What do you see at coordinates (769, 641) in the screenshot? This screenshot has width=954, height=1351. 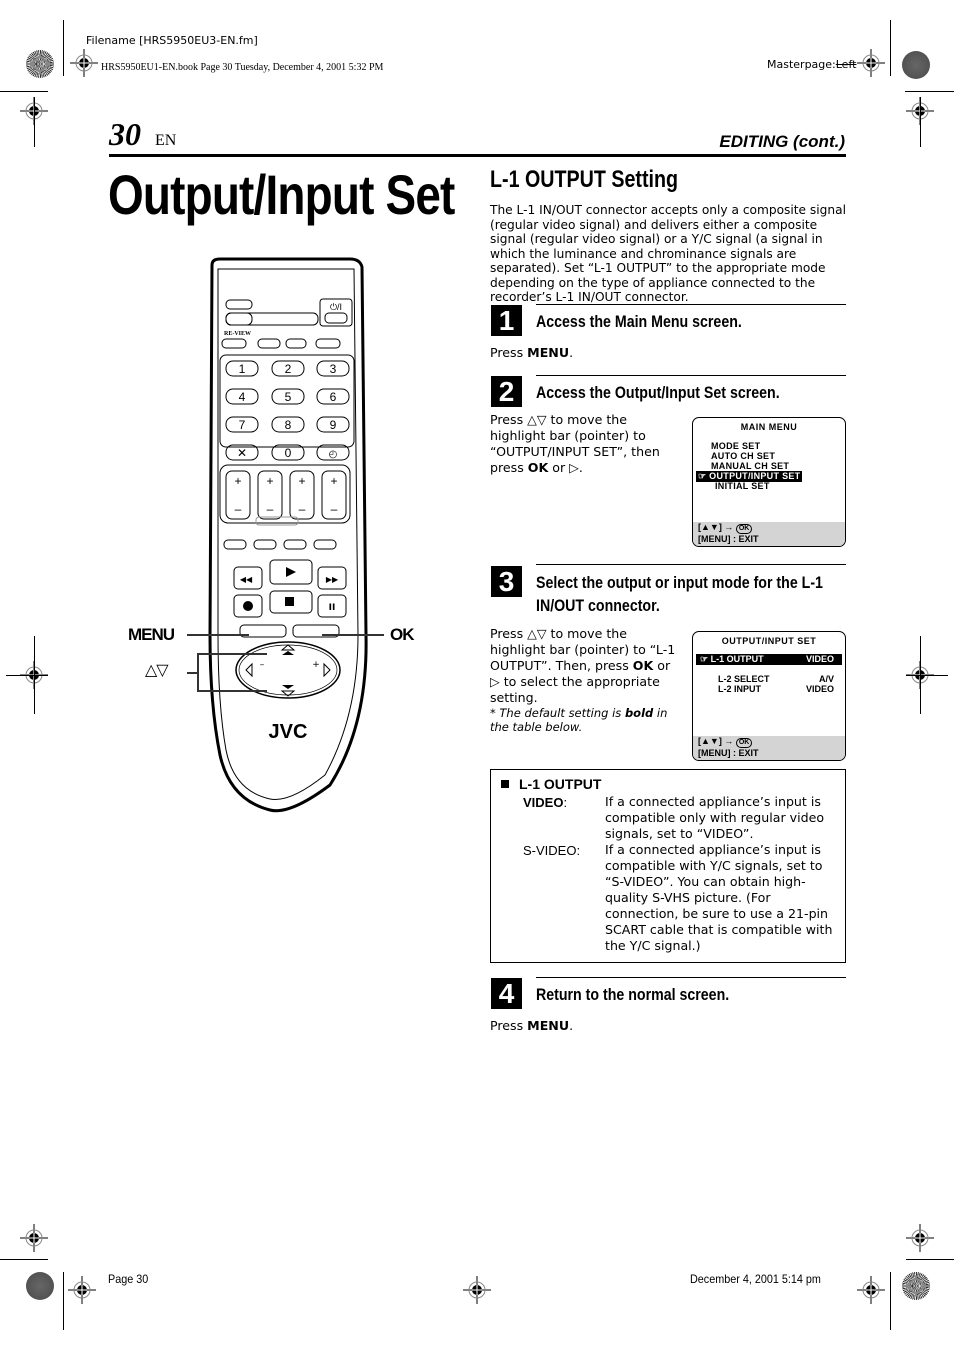 I see `osd-title: OUTPUT/INPUT SET` at bounding box center [769, 641].